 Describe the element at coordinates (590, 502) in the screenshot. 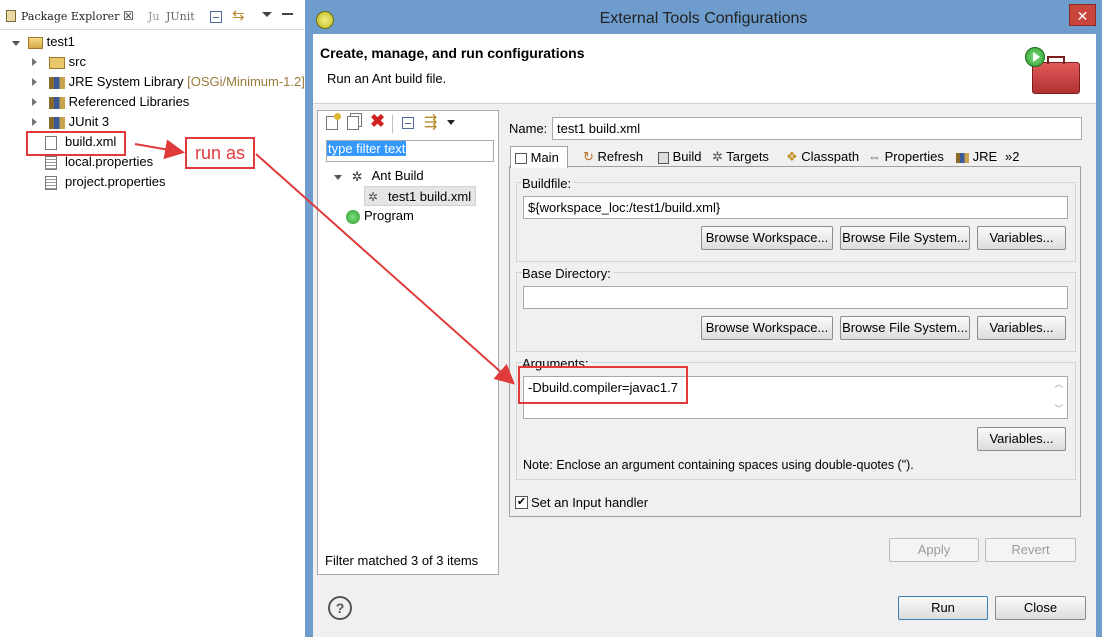

I see `input-handler-label: Set an Input handler` at that location.